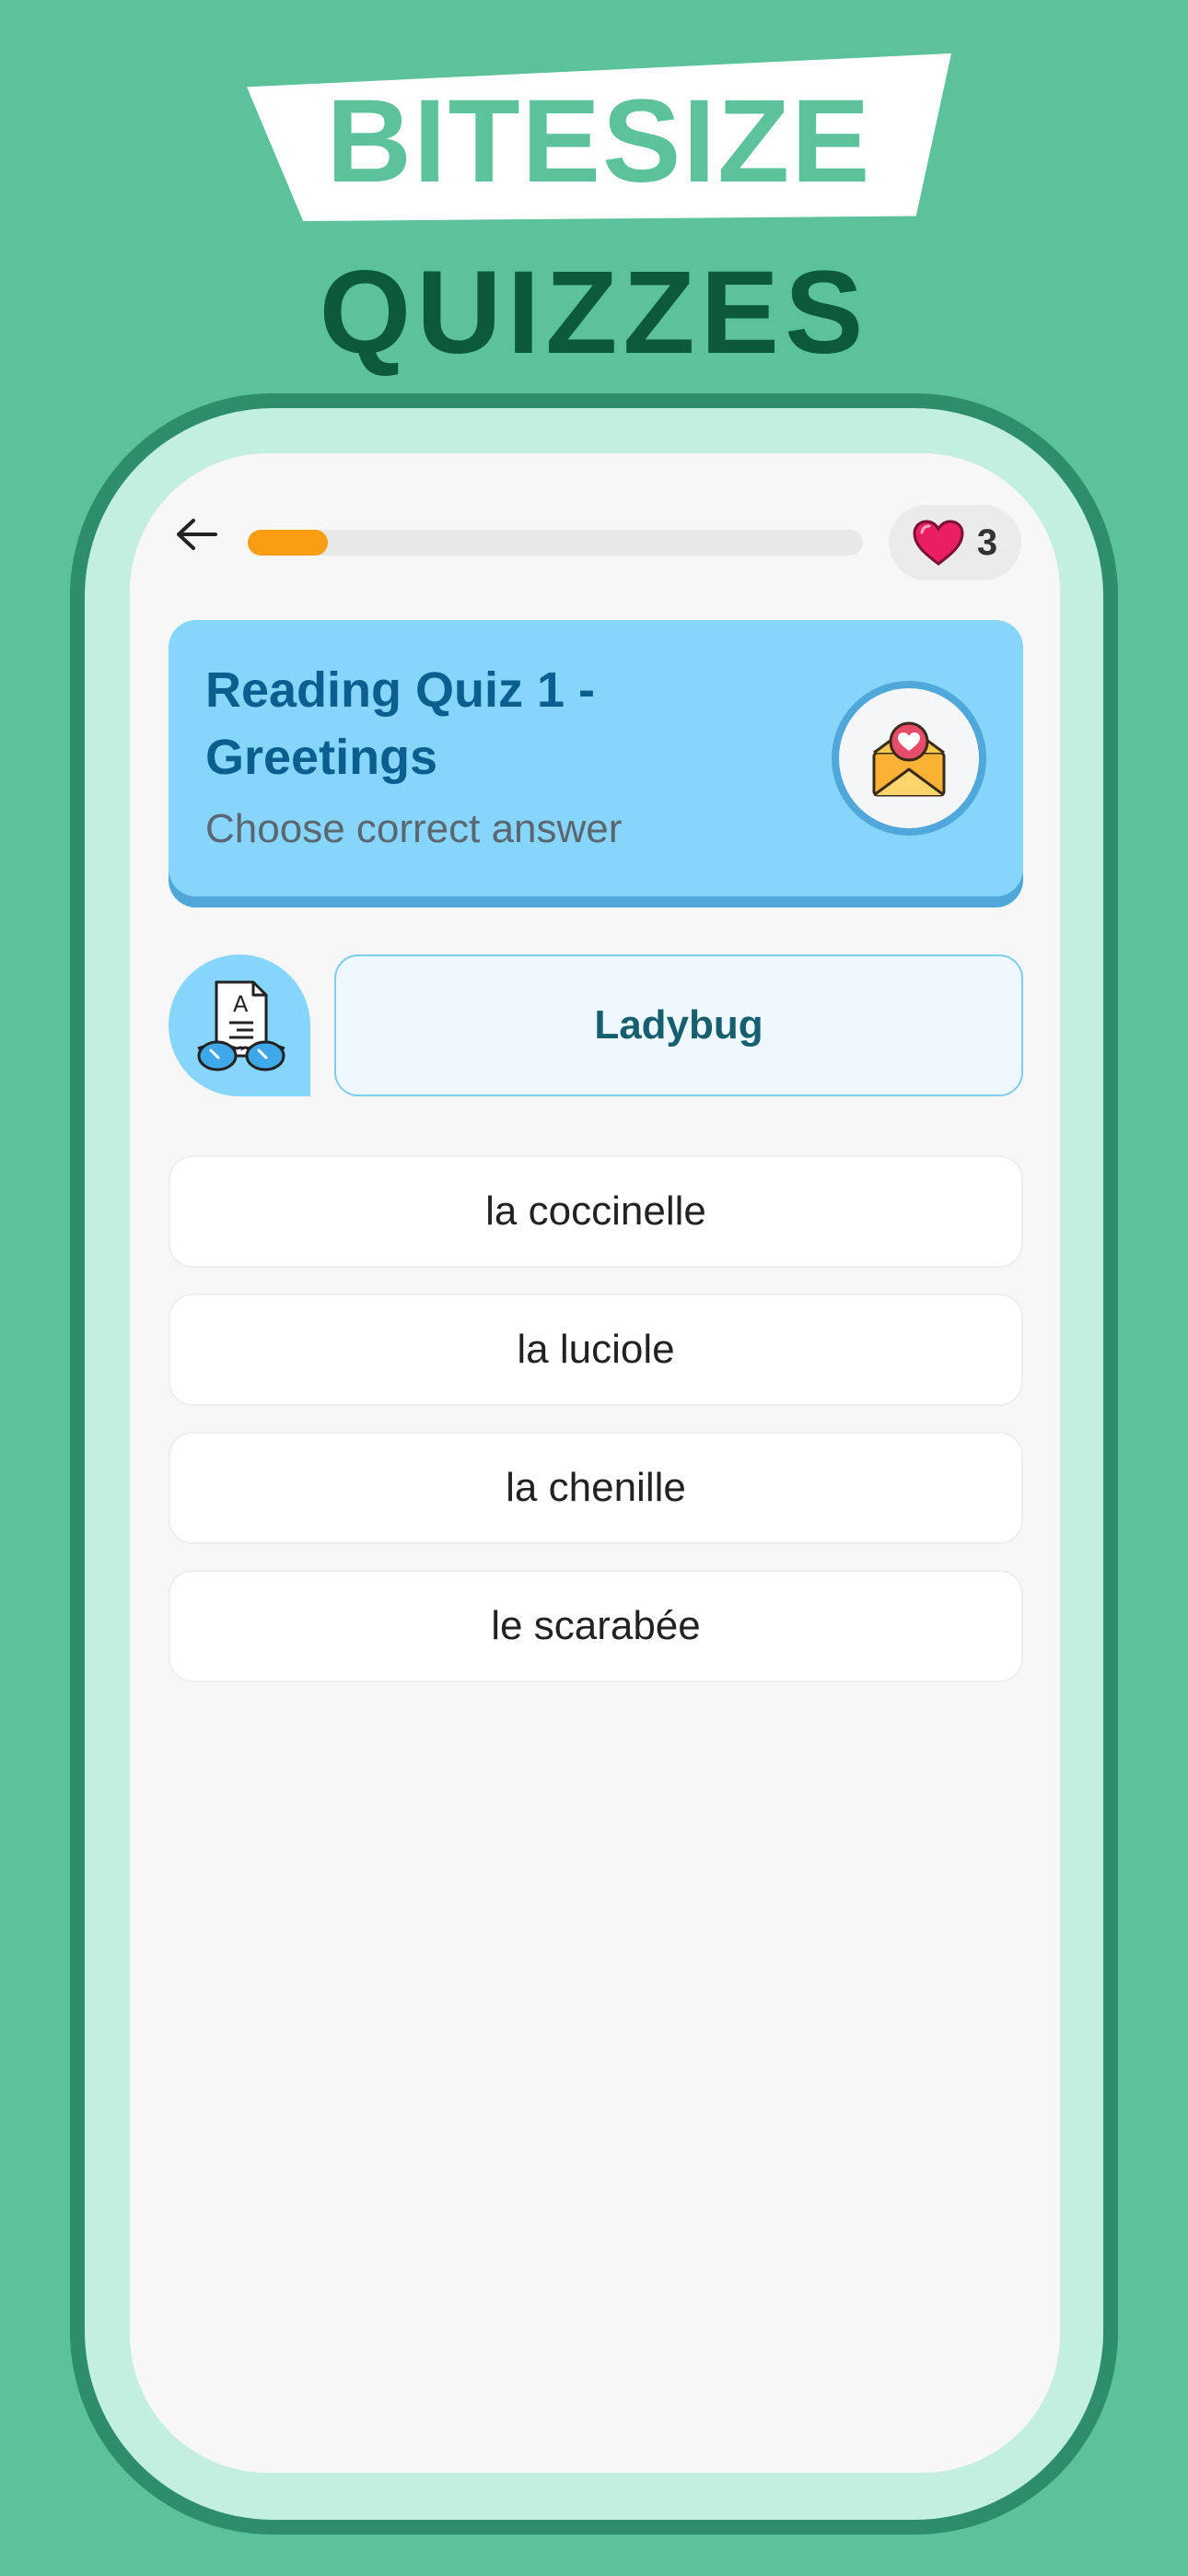 This screenshot has height=2576, width=1188. Describe the element at coordinates (400, 723) in the screenshot. I see `quiz-title: Reading Quiz 1 - Greetings` at that location.